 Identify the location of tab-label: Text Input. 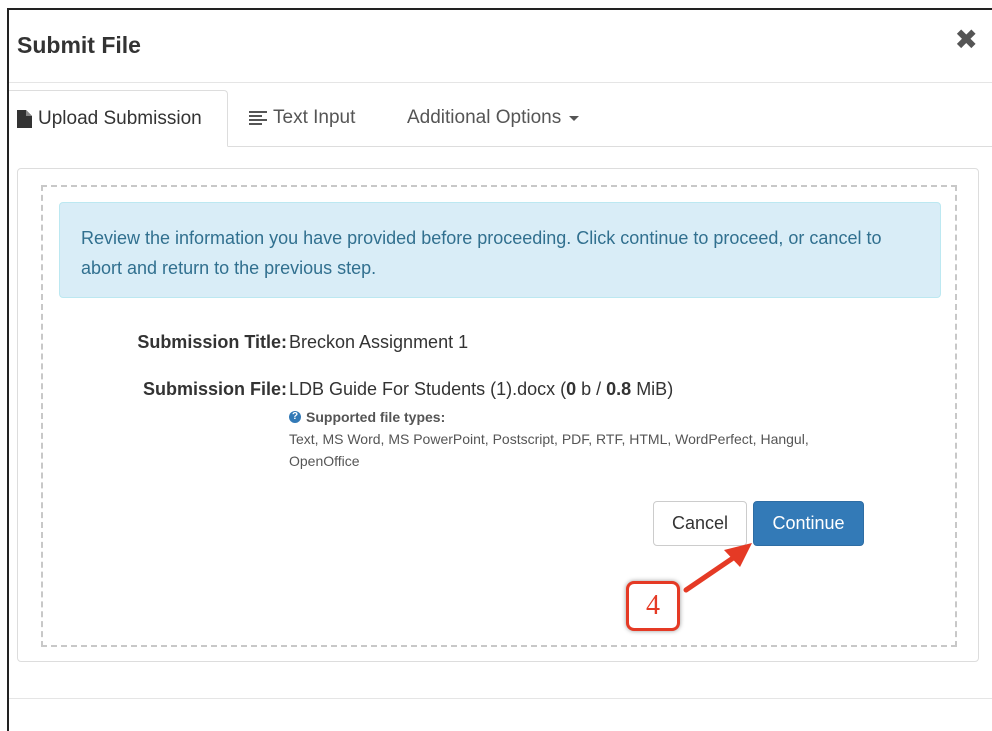
(314, 117).